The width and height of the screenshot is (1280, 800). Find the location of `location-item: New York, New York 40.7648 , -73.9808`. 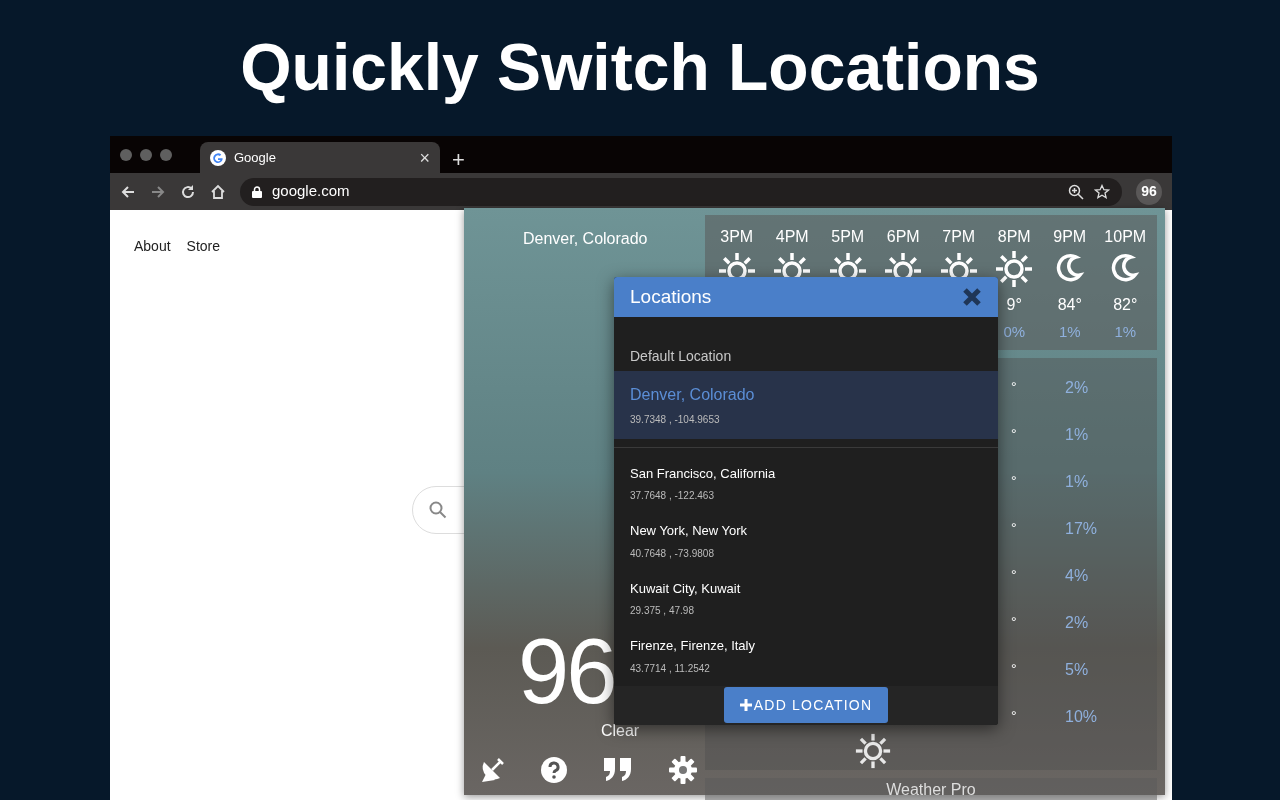

location-item: New York, New York 40.7648 , -73.9808 is located at coordinates (806, 542).